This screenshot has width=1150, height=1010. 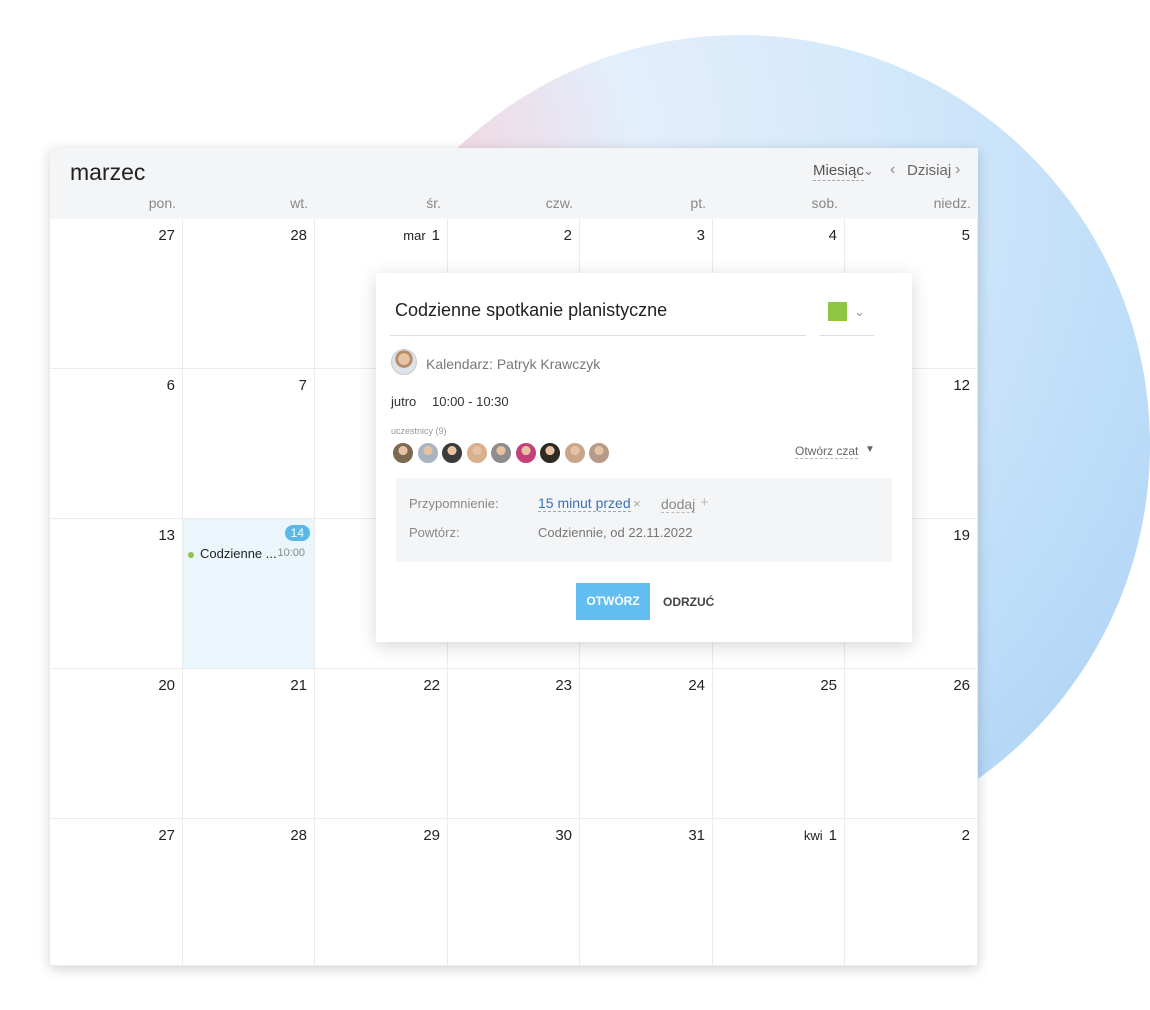 I want to click on day-number-text: 25, so click(x=828, y=685).